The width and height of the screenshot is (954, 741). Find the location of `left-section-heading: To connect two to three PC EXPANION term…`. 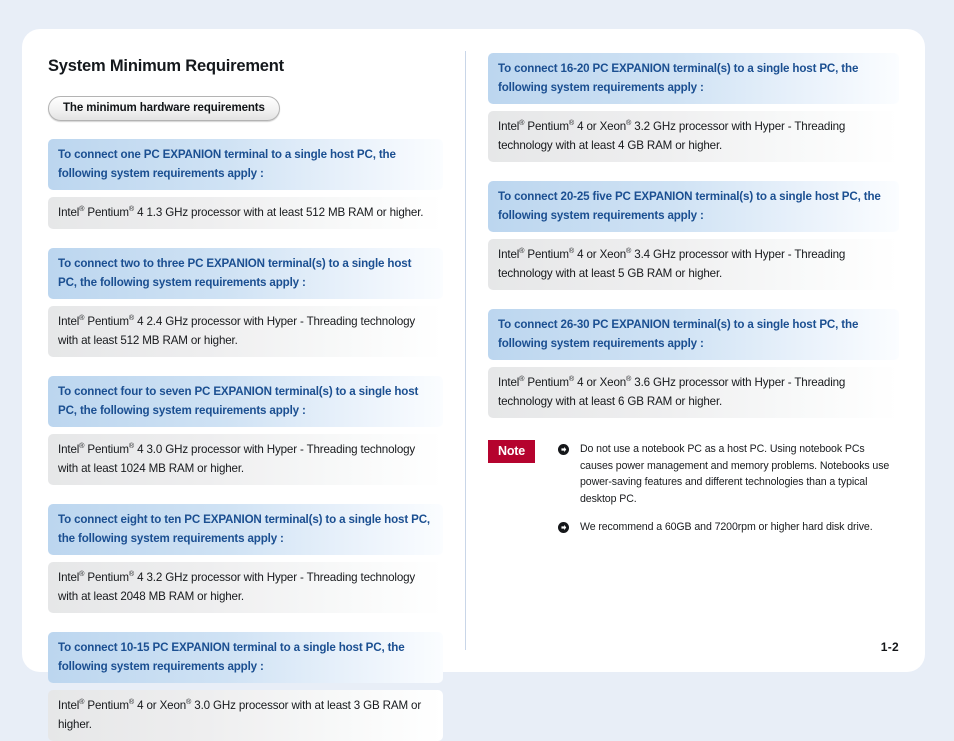

left-section-heading: To connect two to three PC EXPANION term… is located at coordinates (245, 273).